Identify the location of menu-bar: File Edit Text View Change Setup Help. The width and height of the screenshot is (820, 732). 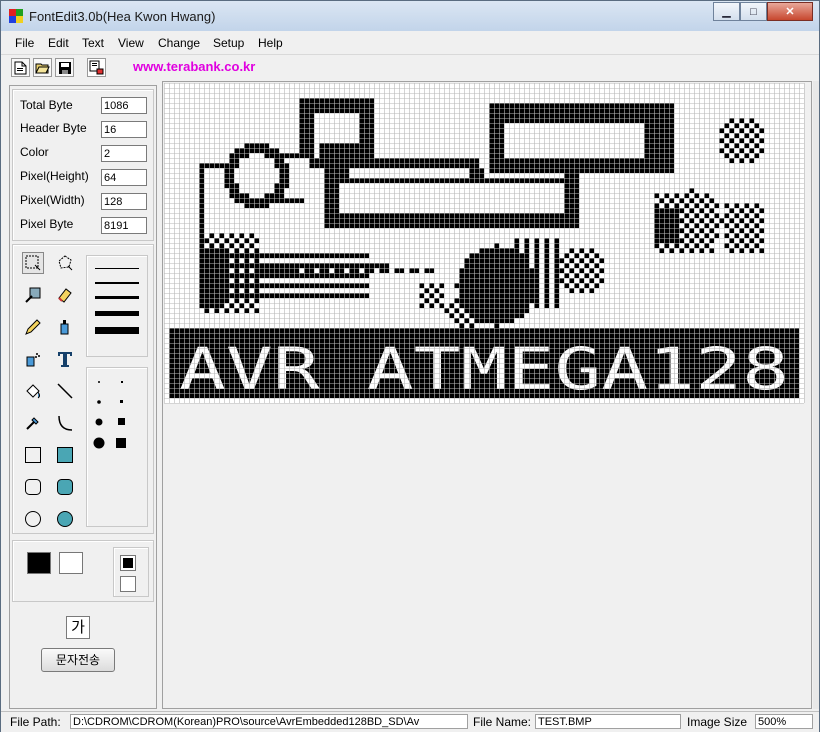
(410, 43).